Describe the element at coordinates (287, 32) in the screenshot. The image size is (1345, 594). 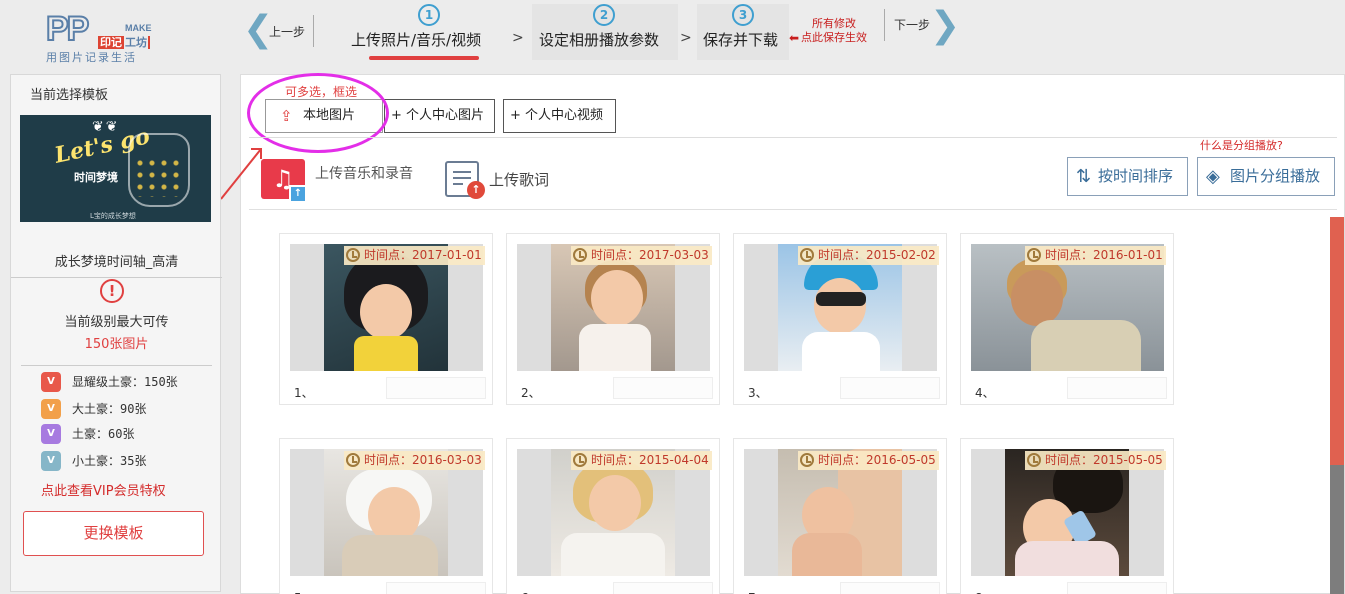
I see `prev-step-label: 上一步` at that location.